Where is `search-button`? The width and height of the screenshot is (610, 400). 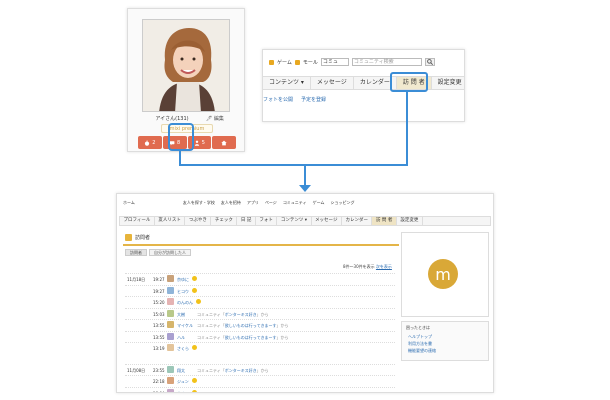
search-button is located at coordinates (429, 62).